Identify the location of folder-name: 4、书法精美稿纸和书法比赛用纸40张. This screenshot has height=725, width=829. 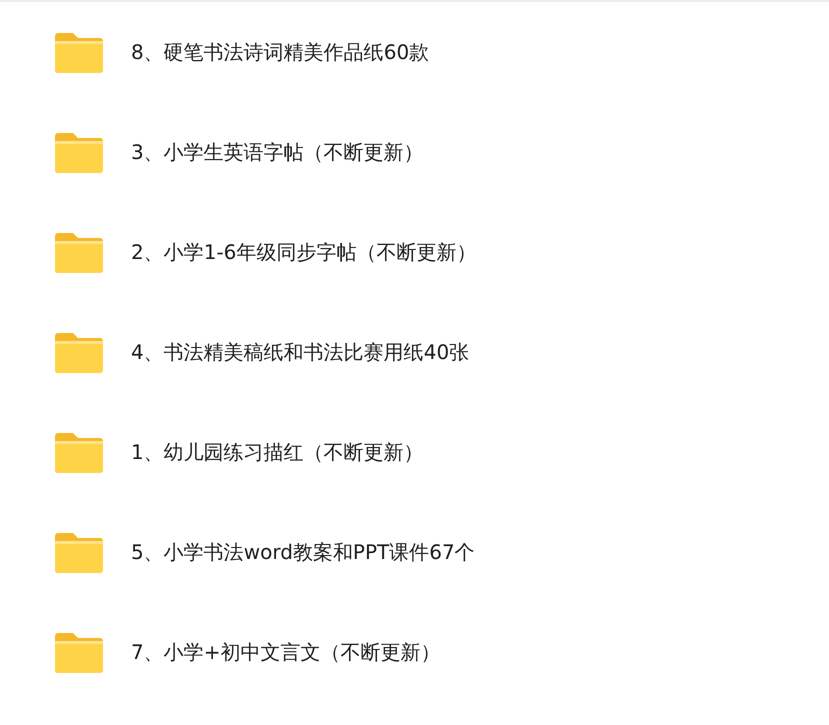
(300, 352).